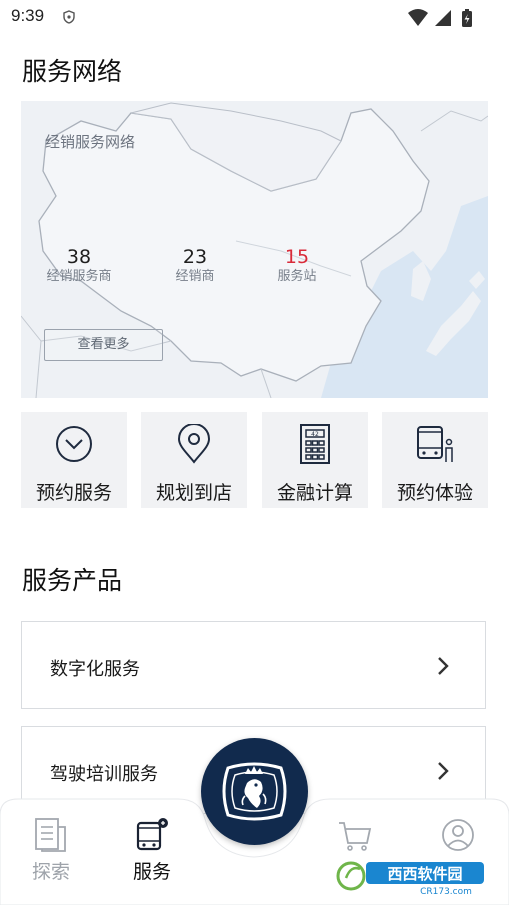 The height and width of the screenshot is (905, 509). What do you see at coordinates (193, 493) in the screenshot?
I see `quick-action-label: 规划到店` at bounding box center [193, 493].